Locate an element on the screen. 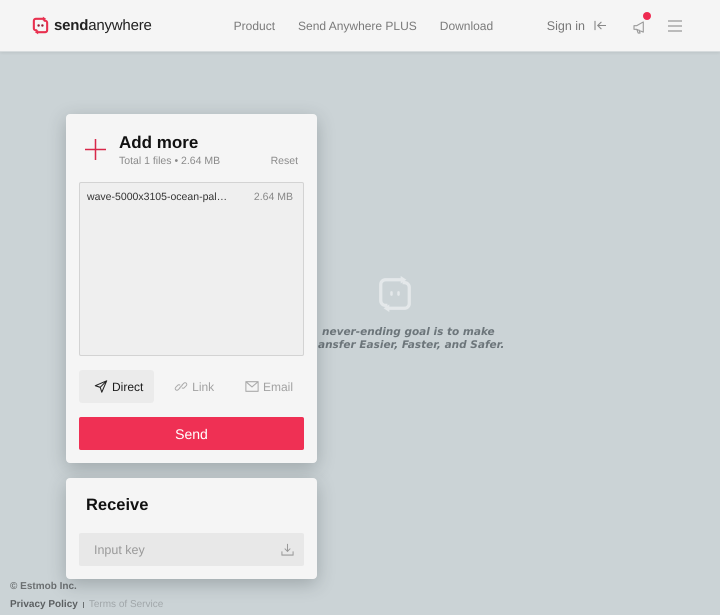 The width and height of the screenshot is (720, 615). key-input-field: Input key is located at coordinates (191, 549).